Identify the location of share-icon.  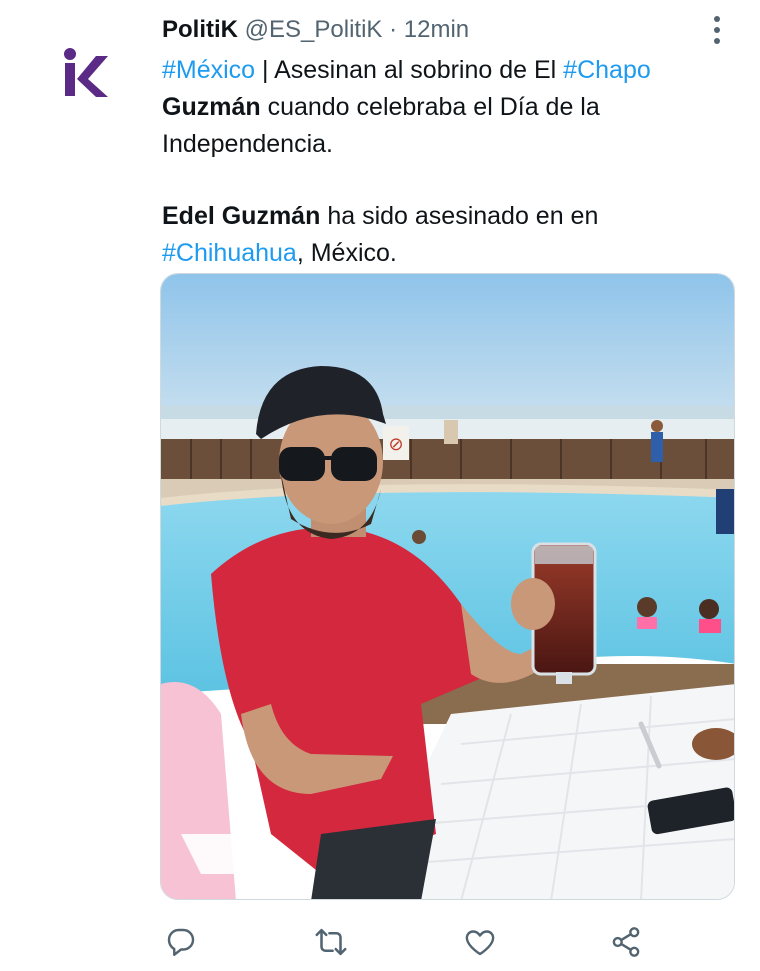
(626, 942).